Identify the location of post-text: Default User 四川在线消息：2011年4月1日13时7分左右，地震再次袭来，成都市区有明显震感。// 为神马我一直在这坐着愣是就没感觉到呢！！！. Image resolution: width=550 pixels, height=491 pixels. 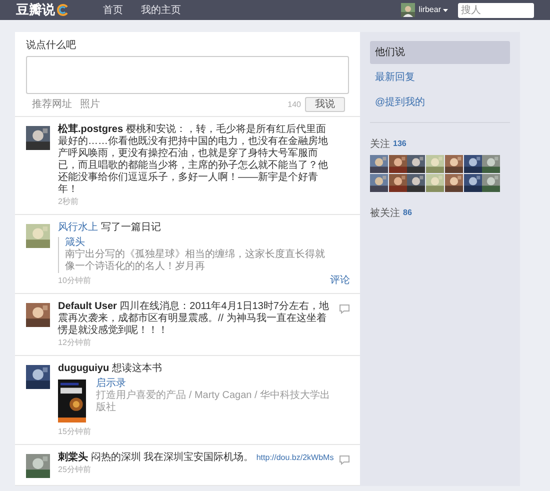
(194, 319).